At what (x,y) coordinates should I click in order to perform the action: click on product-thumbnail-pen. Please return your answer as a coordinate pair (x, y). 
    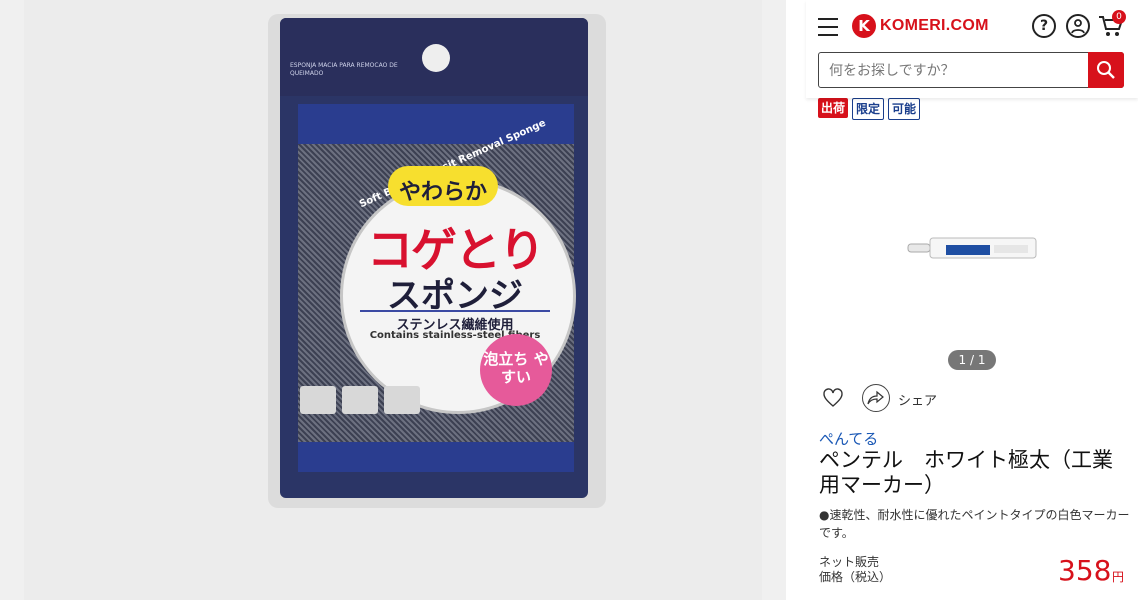
    Looking at the image, I should click on (972, 248).